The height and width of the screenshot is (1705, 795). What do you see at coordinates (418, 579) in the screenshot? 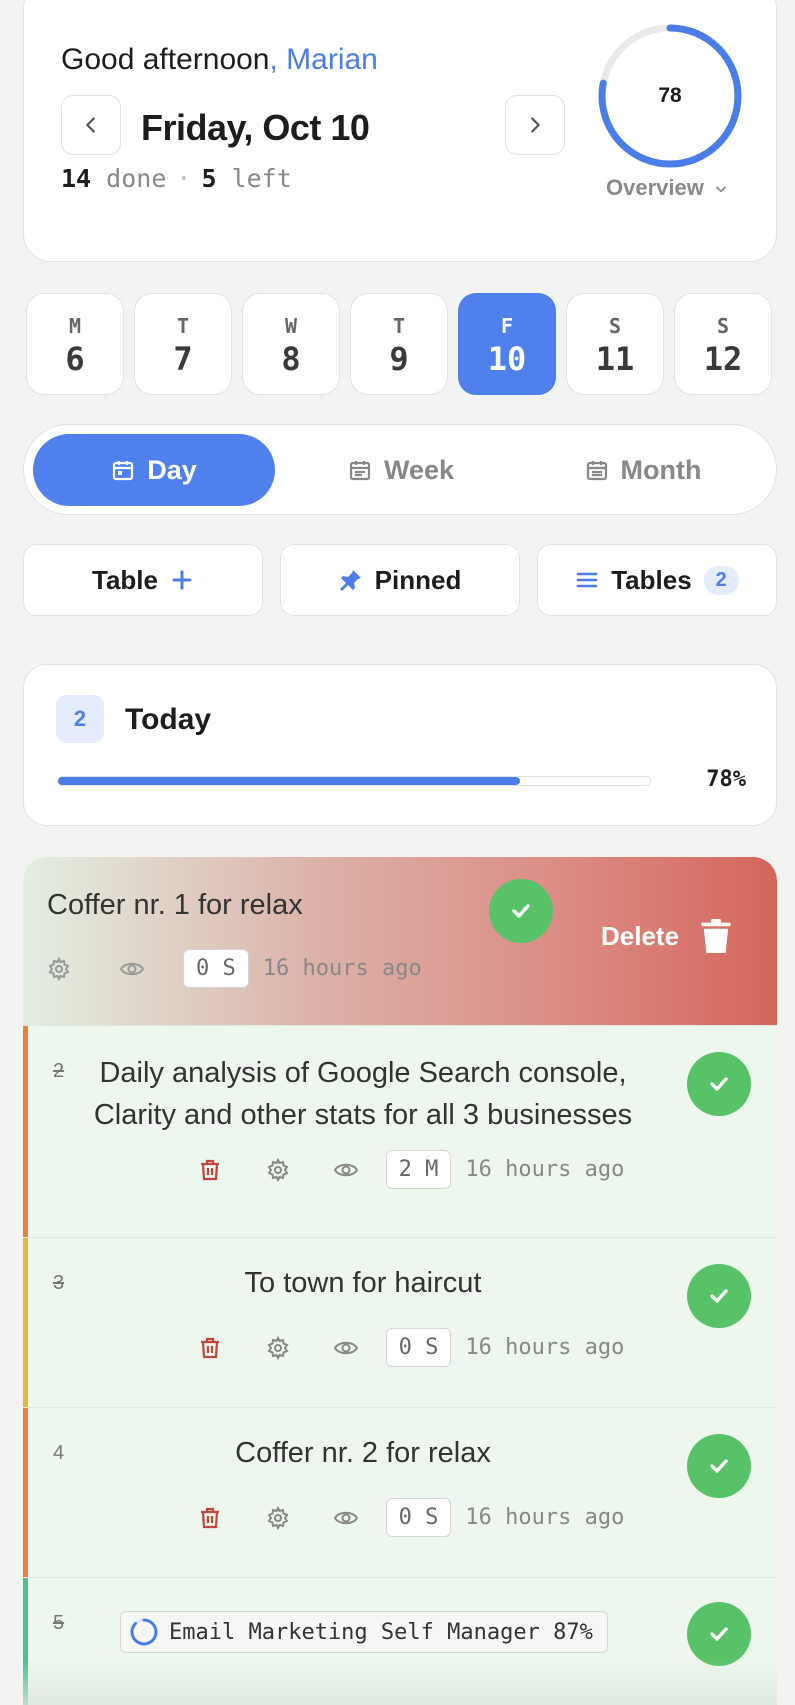
I see `pinned-label: Pinned` at bounding box center [418, 579].